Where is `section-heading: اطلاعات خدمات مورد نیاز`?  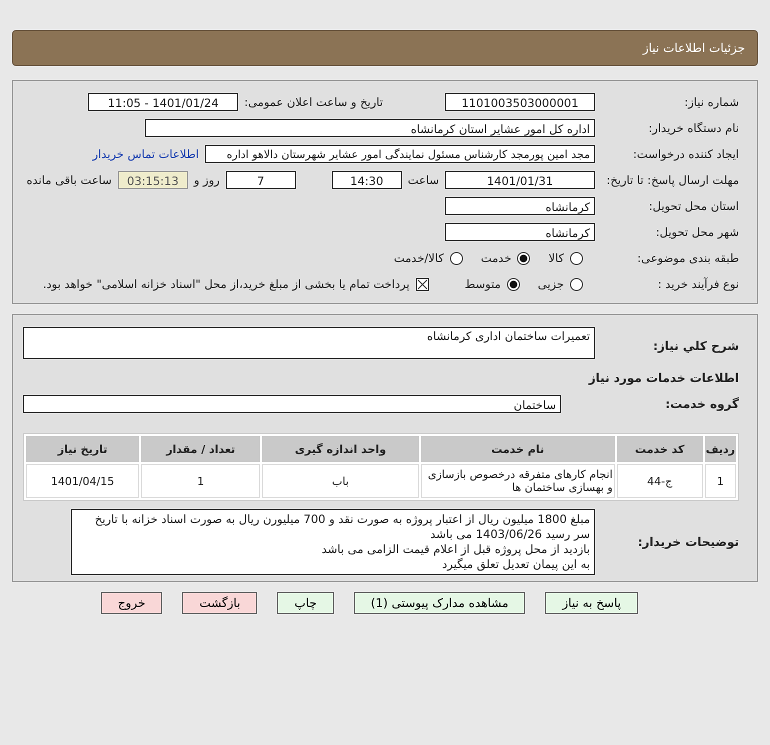 section-heading: اطلاعات خدمات مورد نیاز is located at coordinates (663, 378).